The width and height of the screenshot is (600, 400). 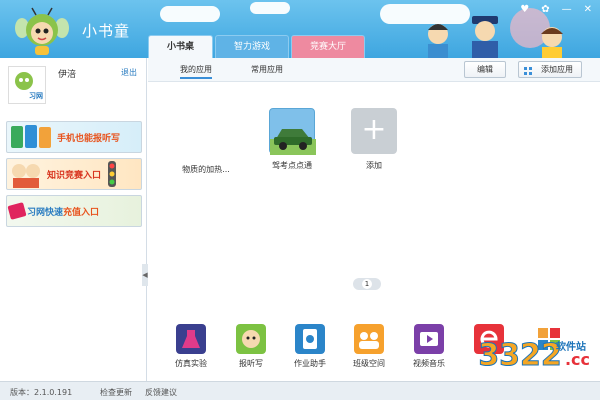 I want to click on banner-dictation: 手机也能报听写, so click(x=74, y=137).